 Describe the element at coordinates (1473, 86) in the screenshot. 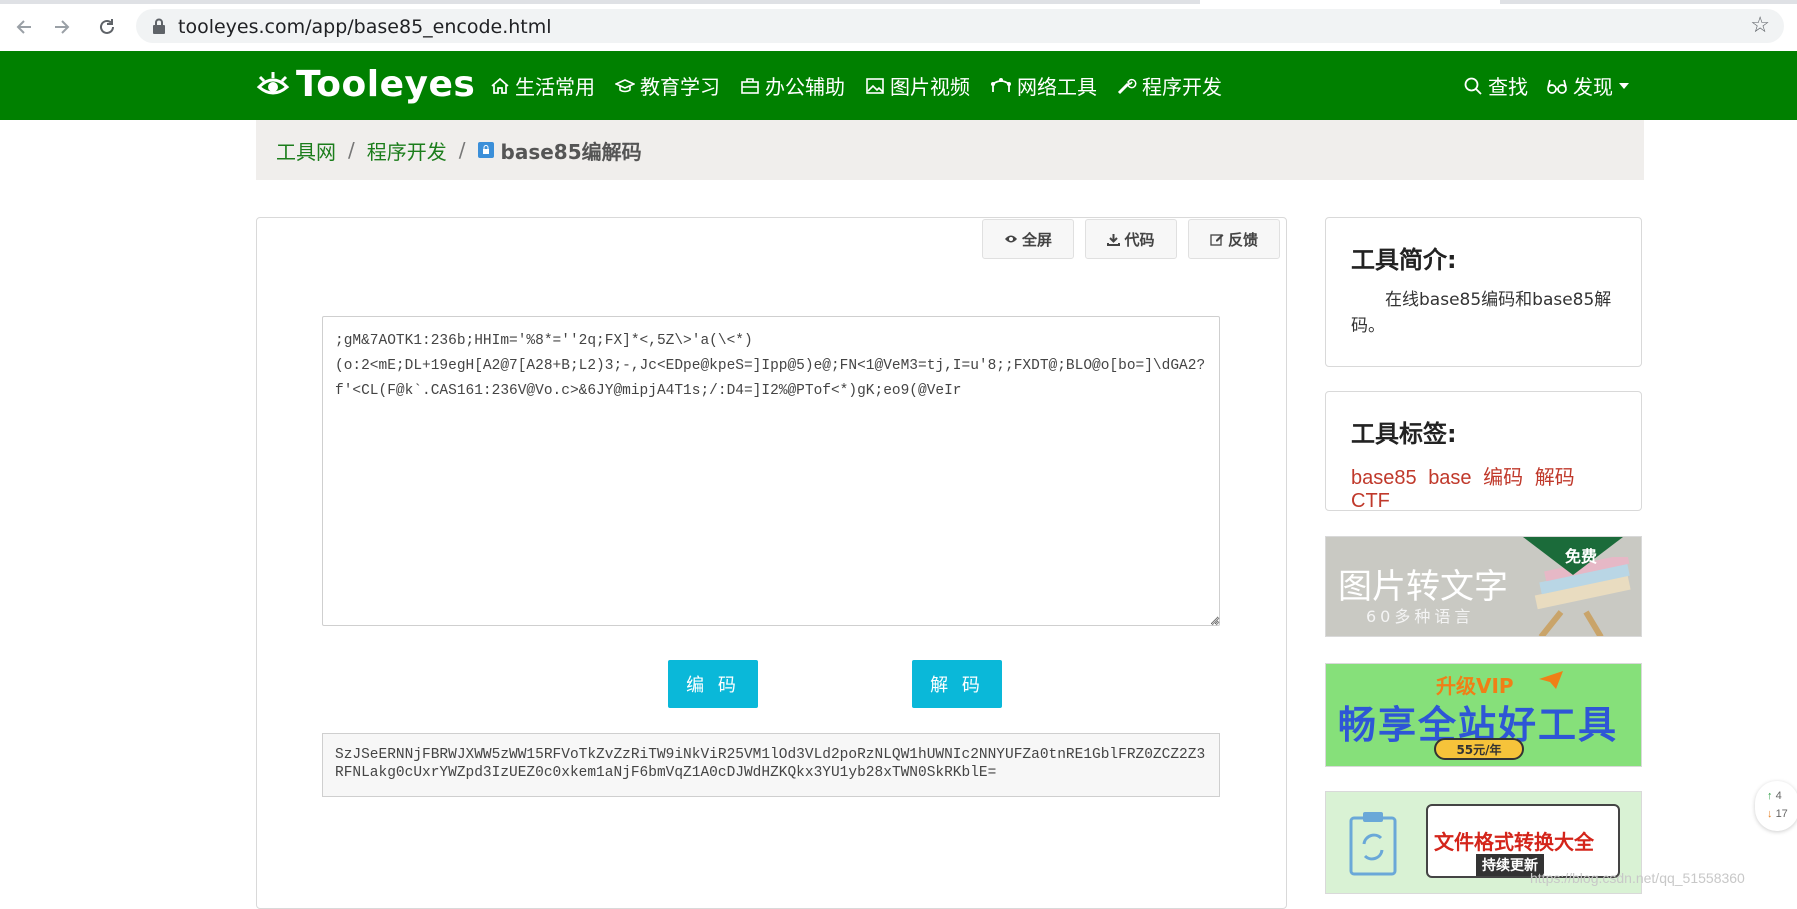

I see `search-icon` at that location.